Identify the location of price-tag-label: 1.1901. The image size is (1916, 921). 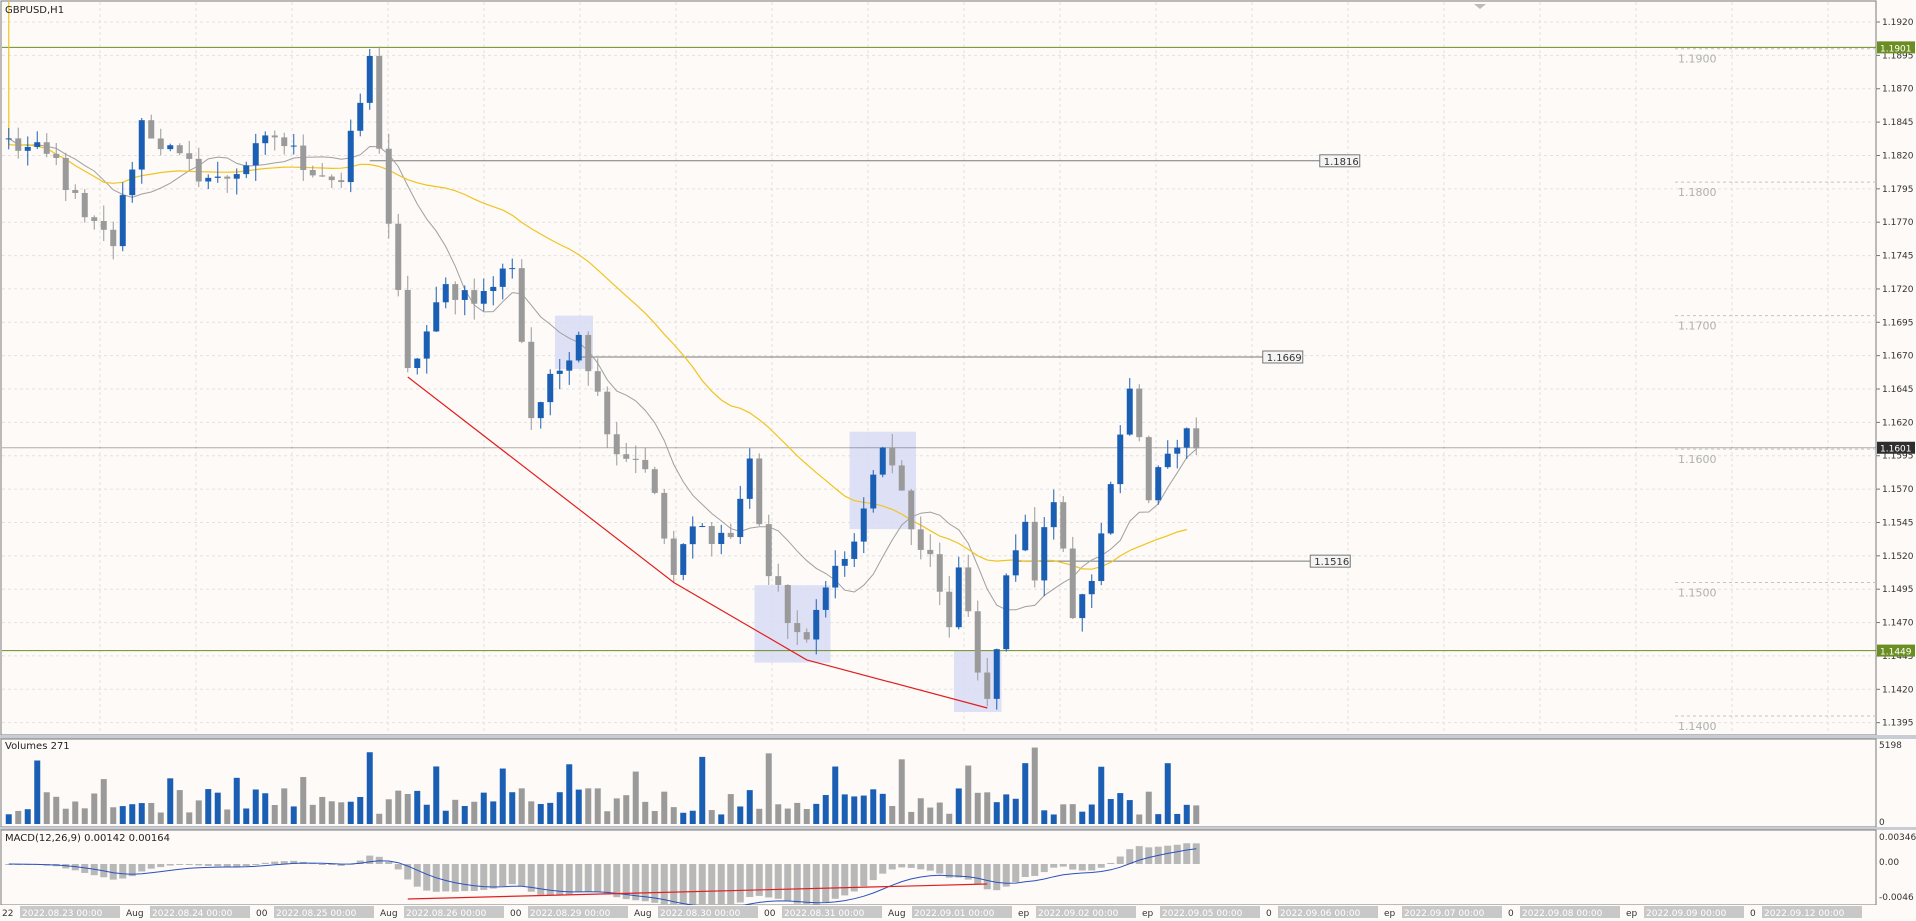
(1896, 49).